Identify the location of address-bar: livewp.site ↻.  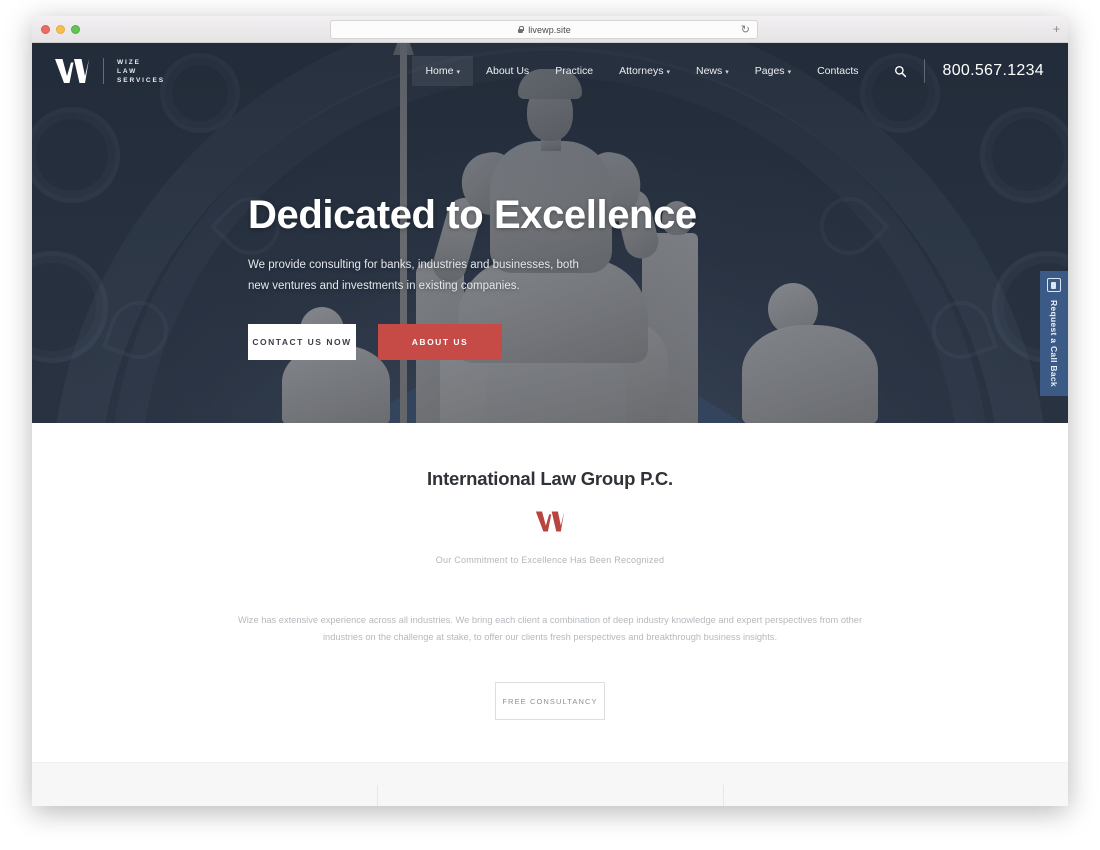
(544, 29).